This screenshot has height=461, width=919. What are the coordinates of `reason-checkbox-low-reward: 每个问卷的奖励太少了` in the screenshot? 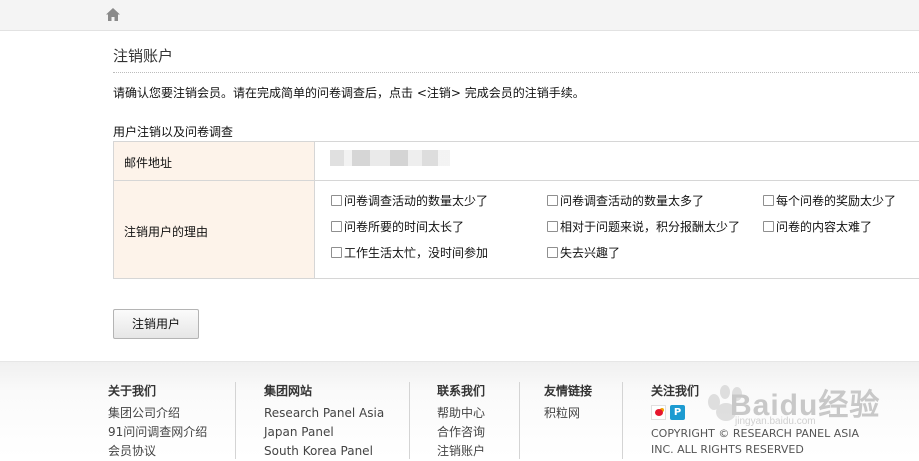 It's located at (829, 200).